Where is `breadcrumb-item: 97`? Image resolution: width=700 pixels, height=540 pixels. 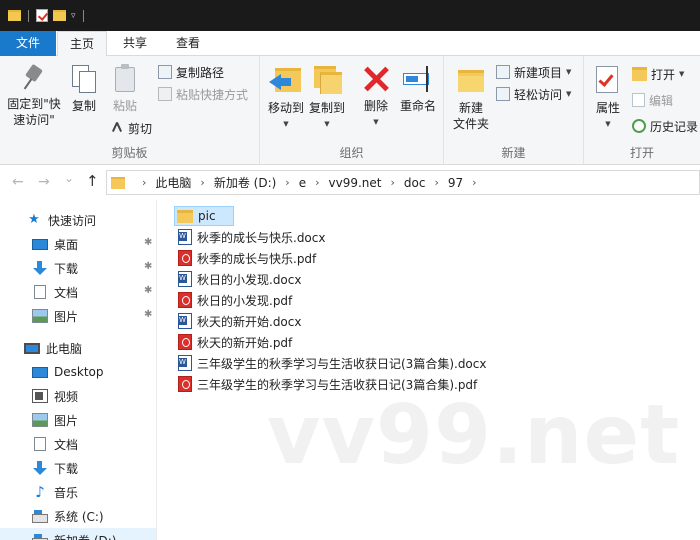 breadcrumb-item: 97 is located at coordinates (455, 183).